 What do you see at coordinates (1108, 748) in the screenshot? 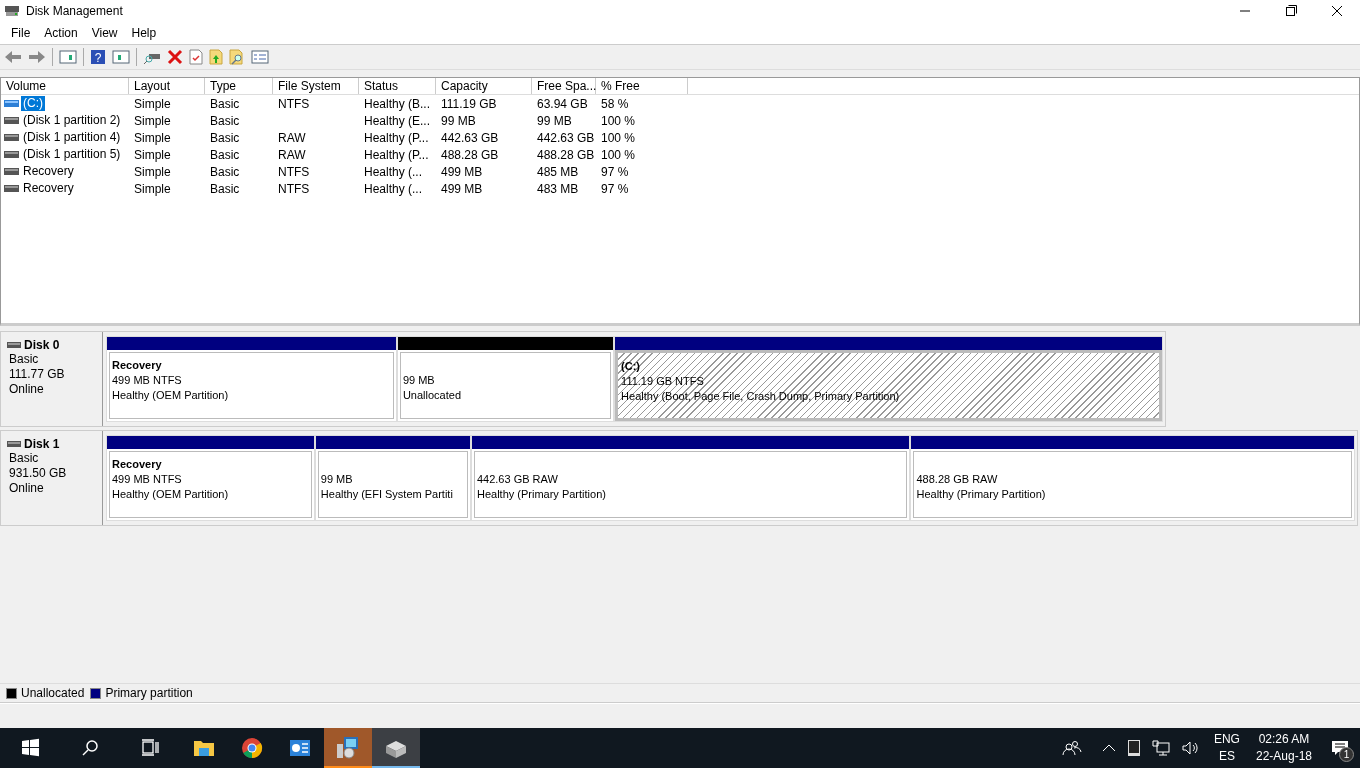
I see `chevron-up-icon` at bounding box center [1108, 748].